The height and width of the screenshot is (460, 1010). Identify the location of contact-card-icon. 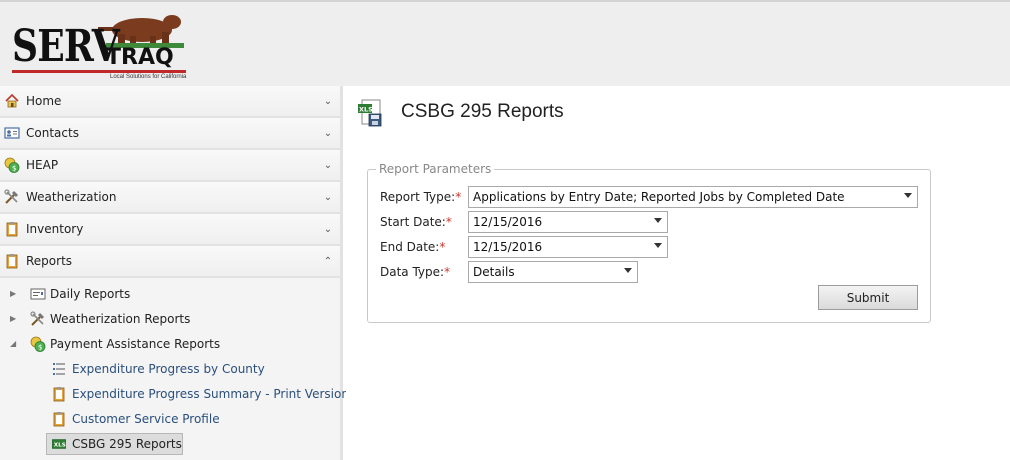
(12, 133).